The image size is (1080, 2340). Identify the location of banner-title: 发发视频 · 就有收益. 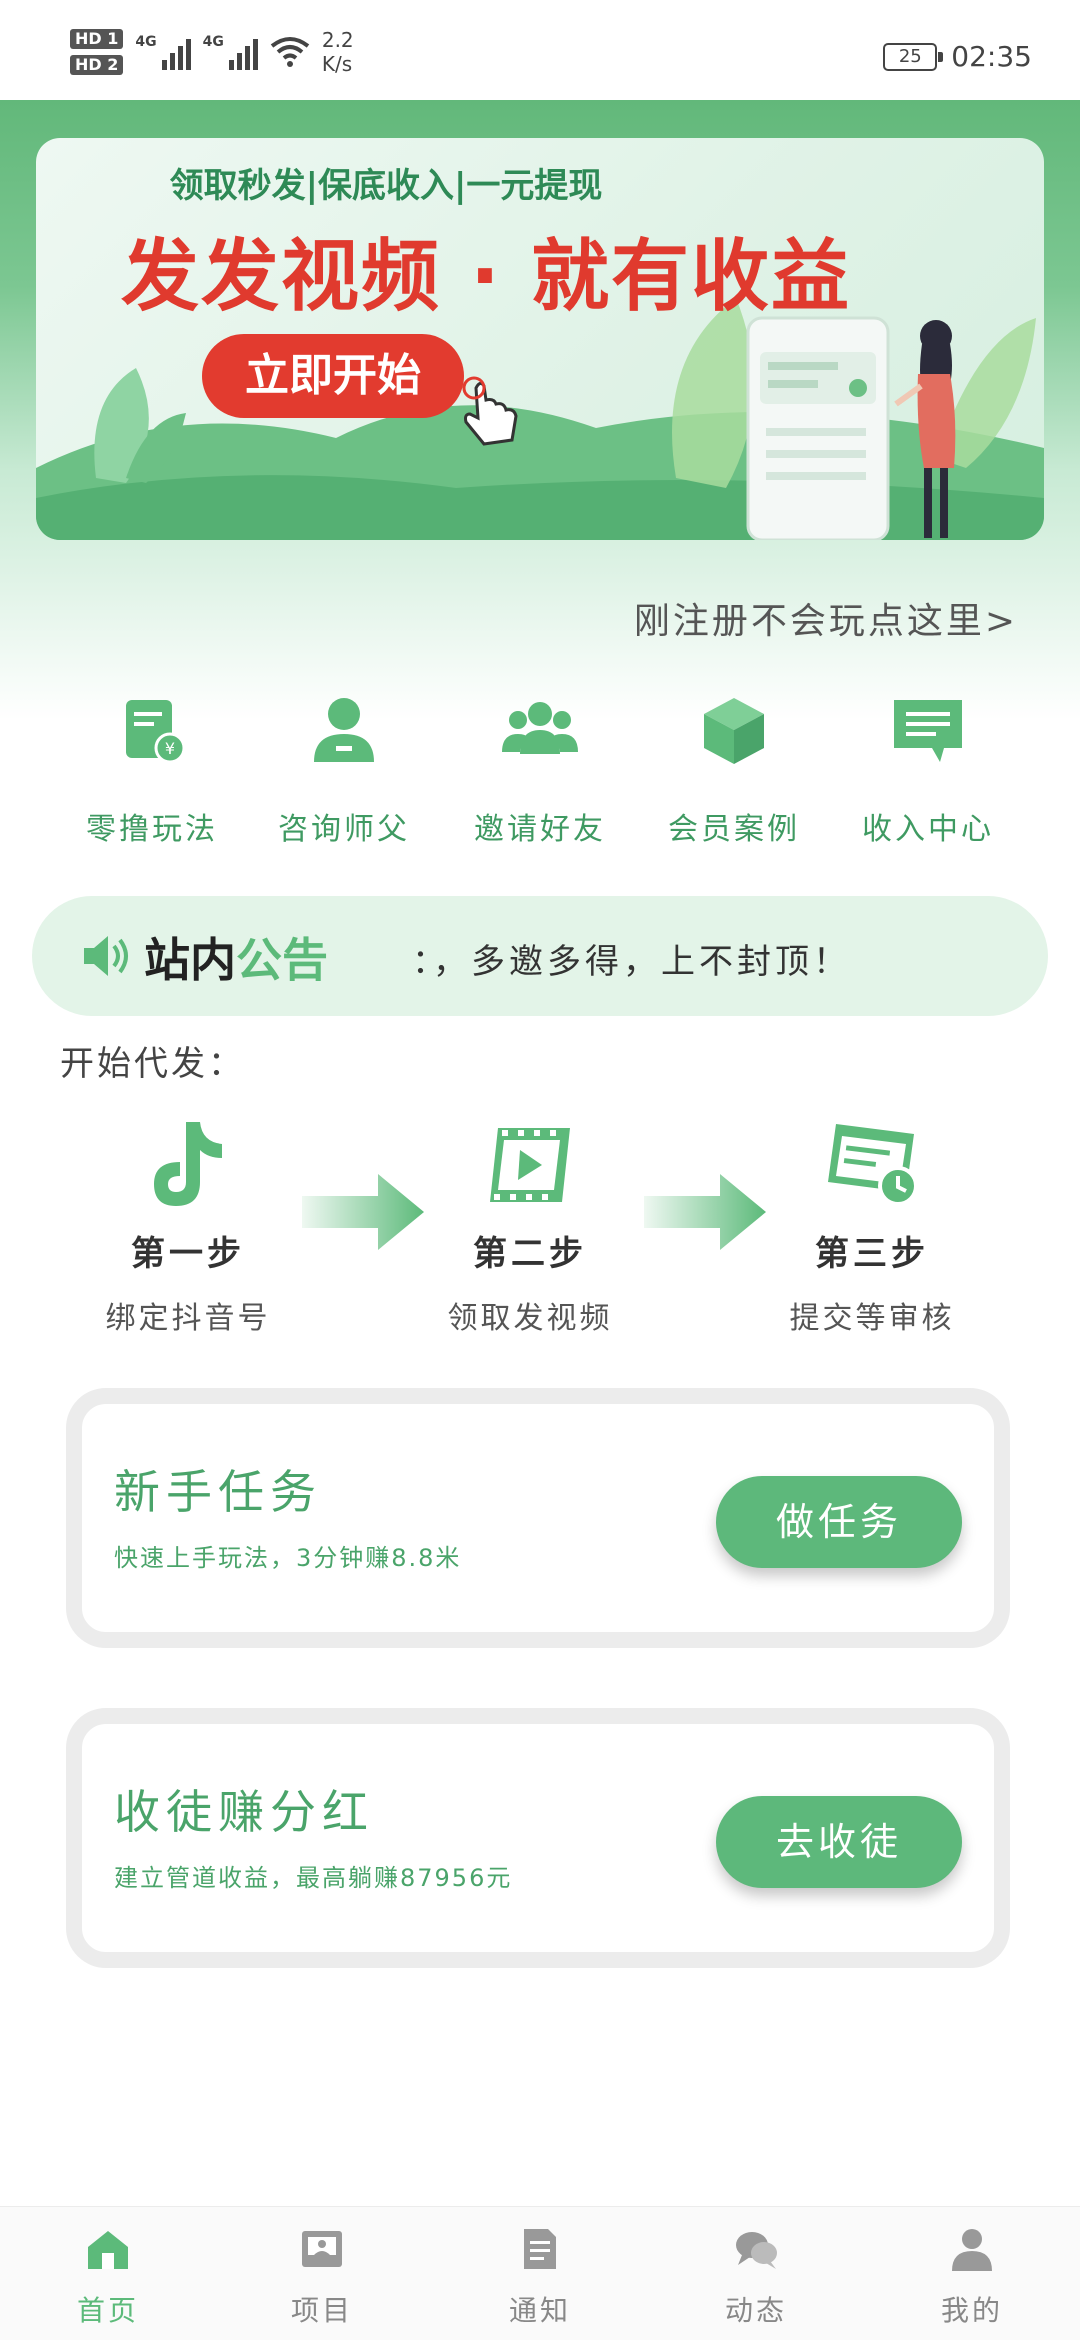
(486, 277).